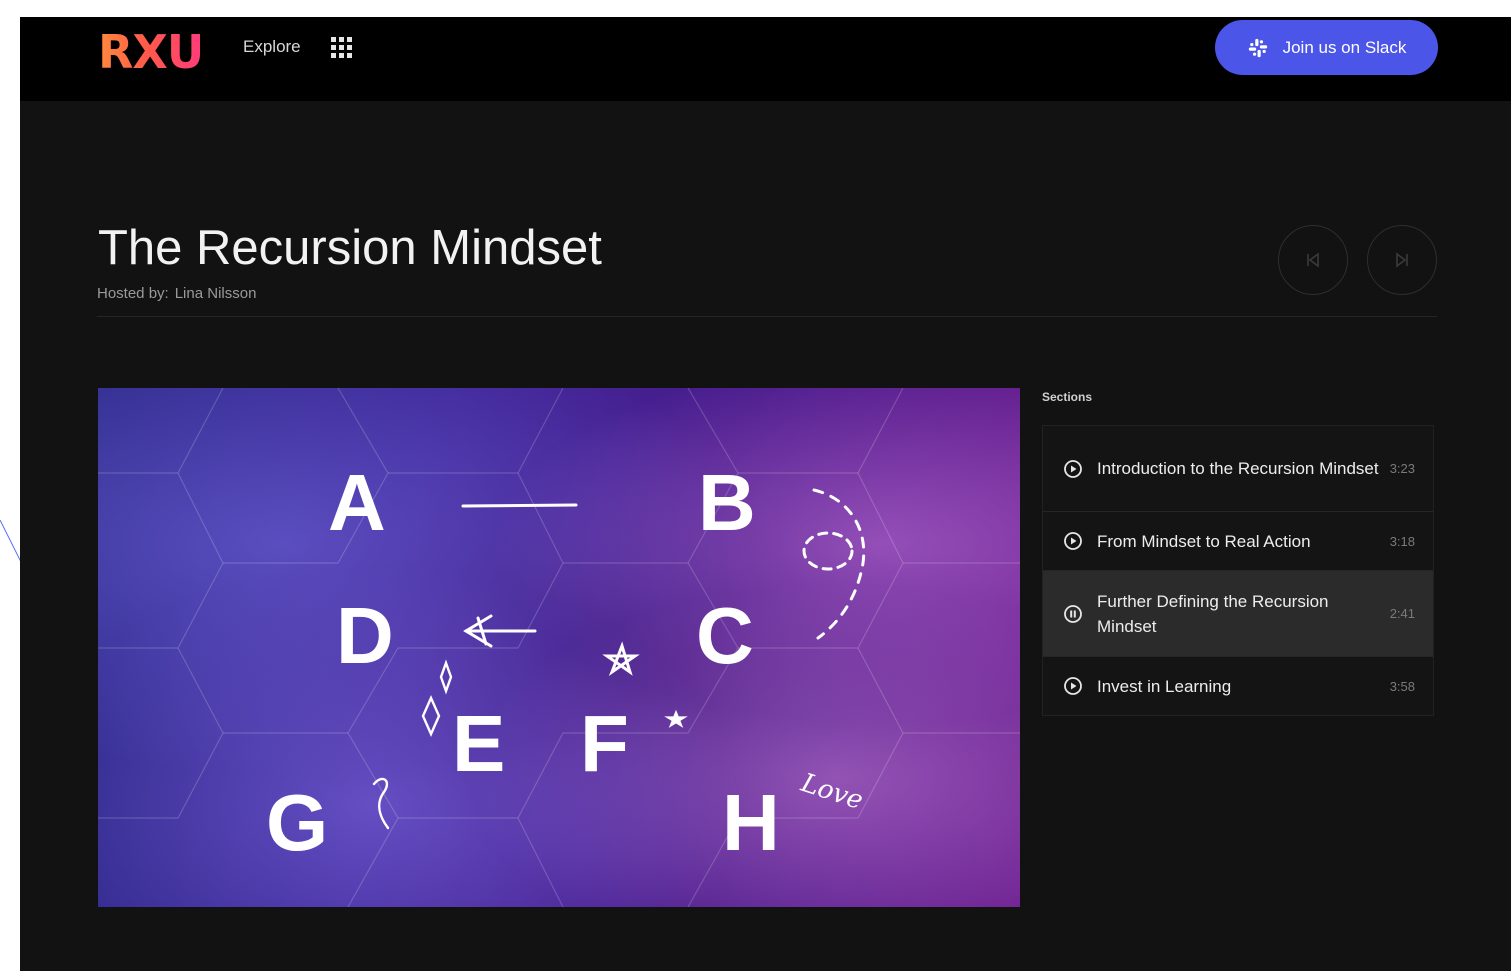  What do you see at coordinates (151, 52) in the screenshot?
I see `rxu-logo: RXU` at bounding box center [151, 52].